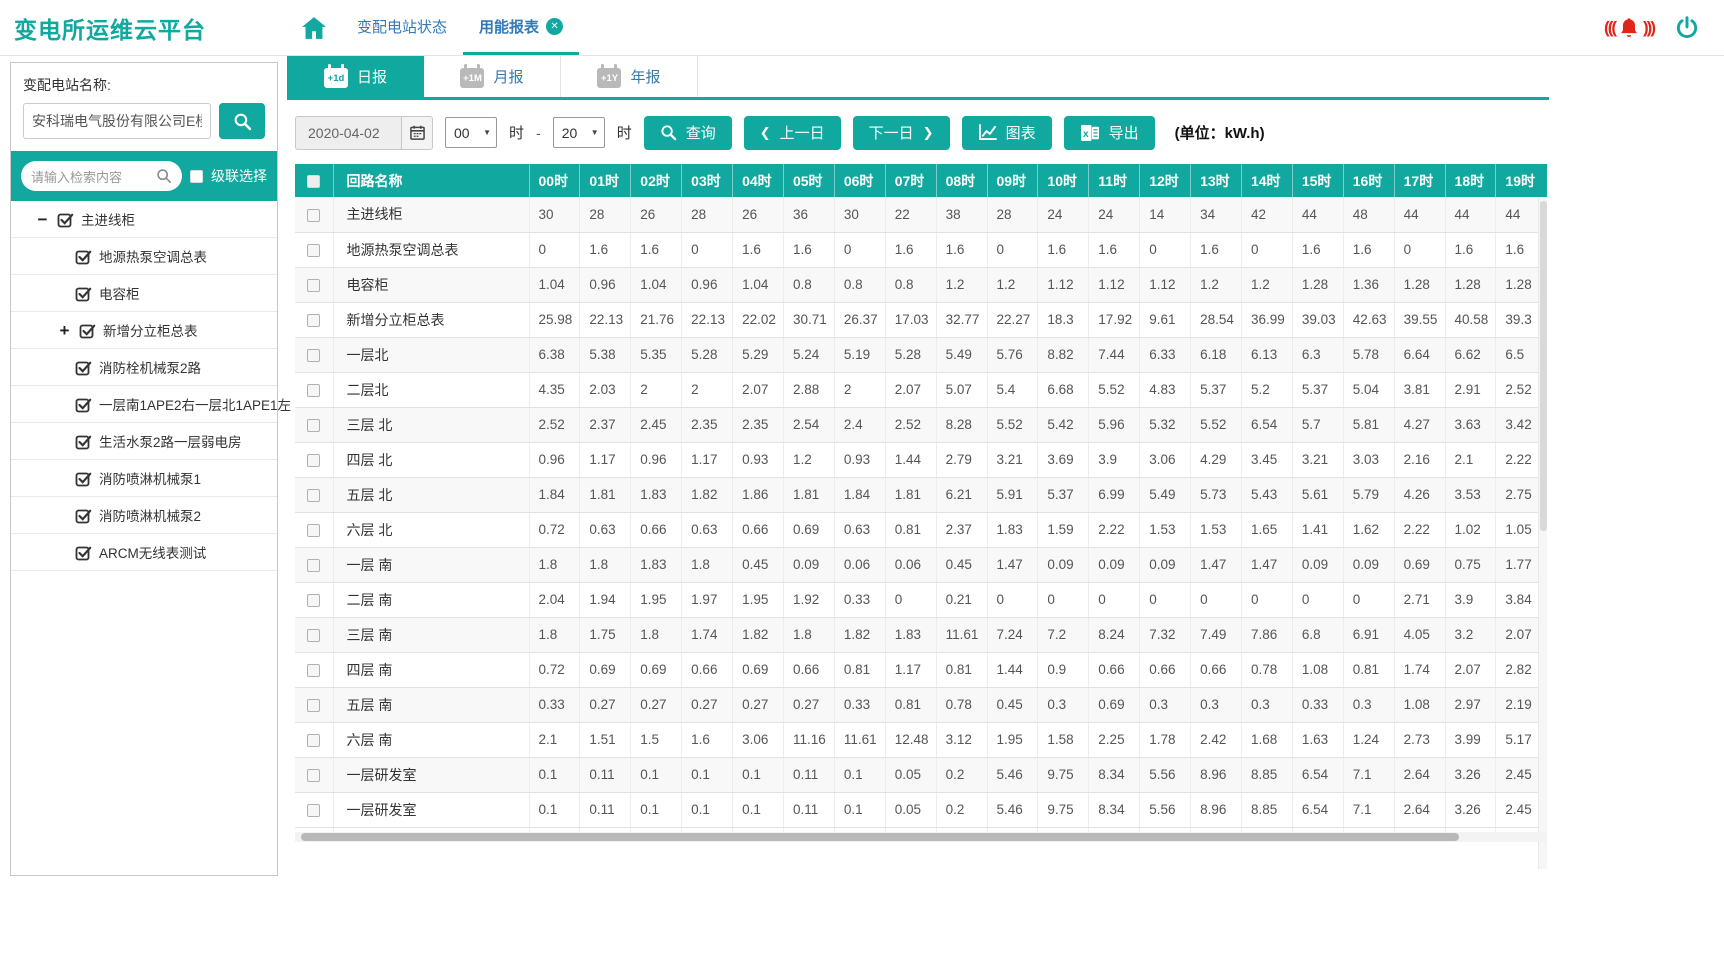  I want to click on horizontal-scrollbar-thumb, so click(880, 837).